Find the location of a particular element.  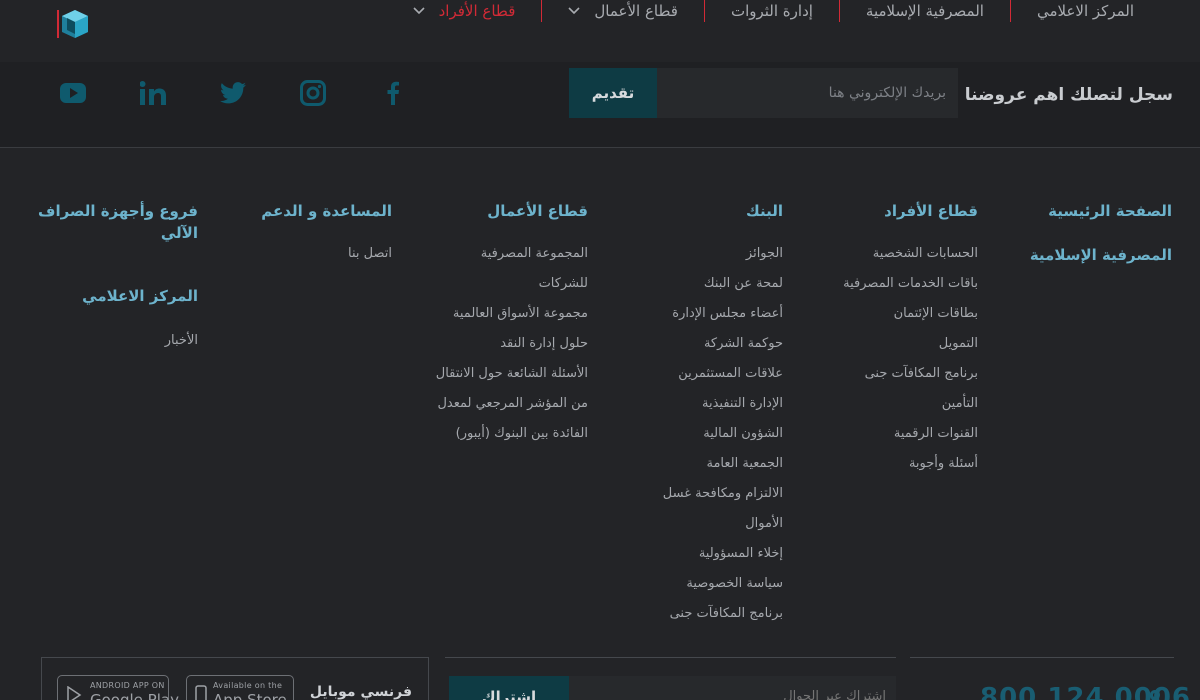

footer-link-item: الالتزام ومكافحة غسل is located at coordinates (683, 499).